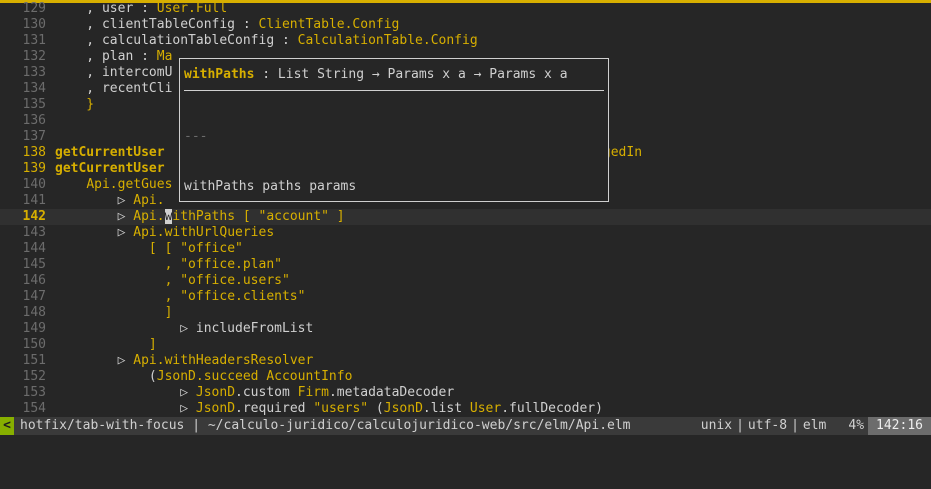 This screenshot has height=489, width=931. I want to click on status-right: unix | utf-8 | elm 4% 142:16, so click(814, 426).